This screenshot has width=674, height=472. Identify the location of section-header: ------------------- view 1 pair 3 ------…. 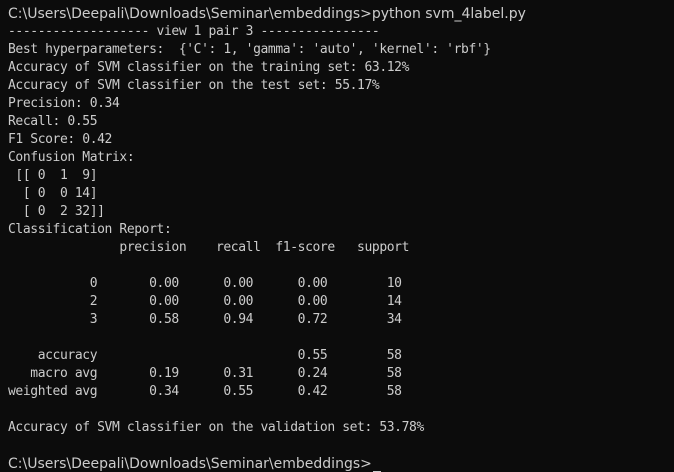
(194, 31).